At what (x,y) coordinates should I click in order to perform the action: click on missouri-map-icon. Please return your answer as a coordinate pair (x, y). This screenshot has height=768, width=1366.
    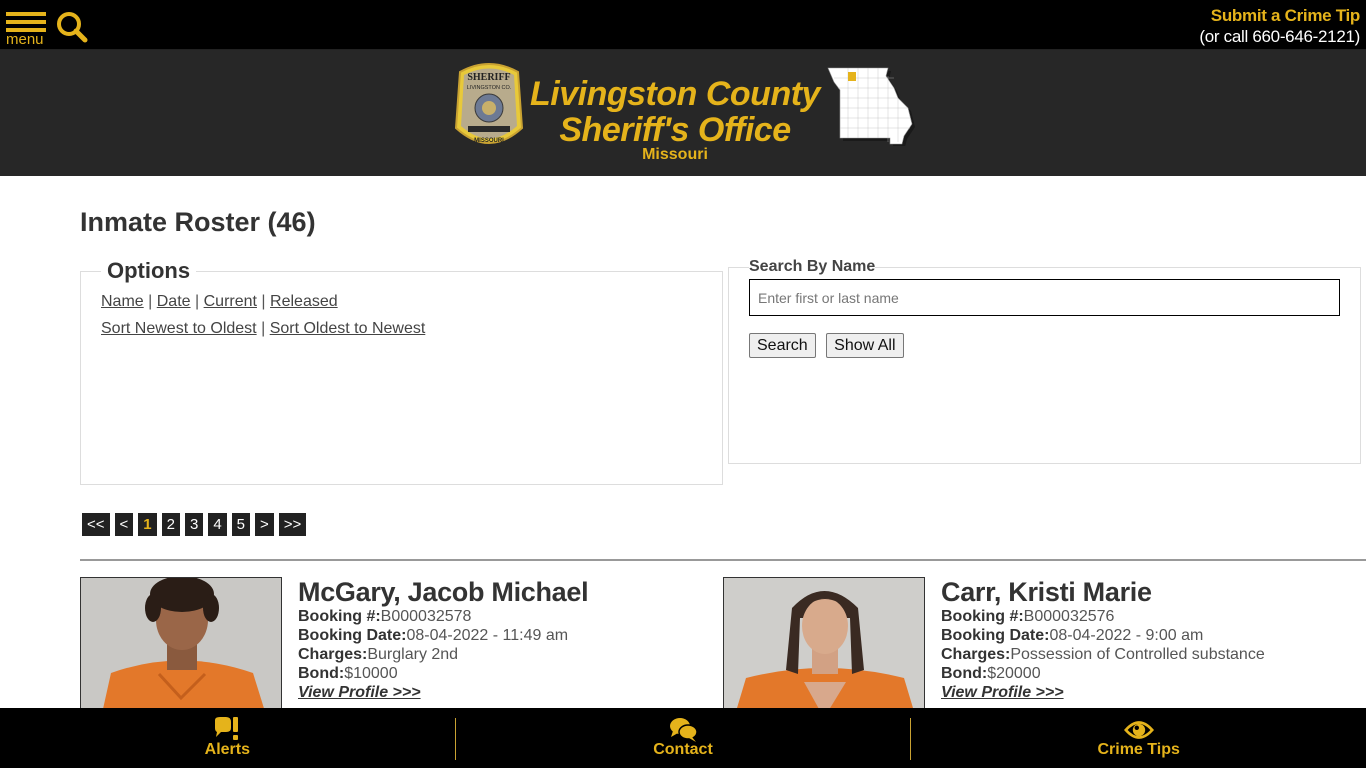
    Looking at the image, I should click on (871, 106).